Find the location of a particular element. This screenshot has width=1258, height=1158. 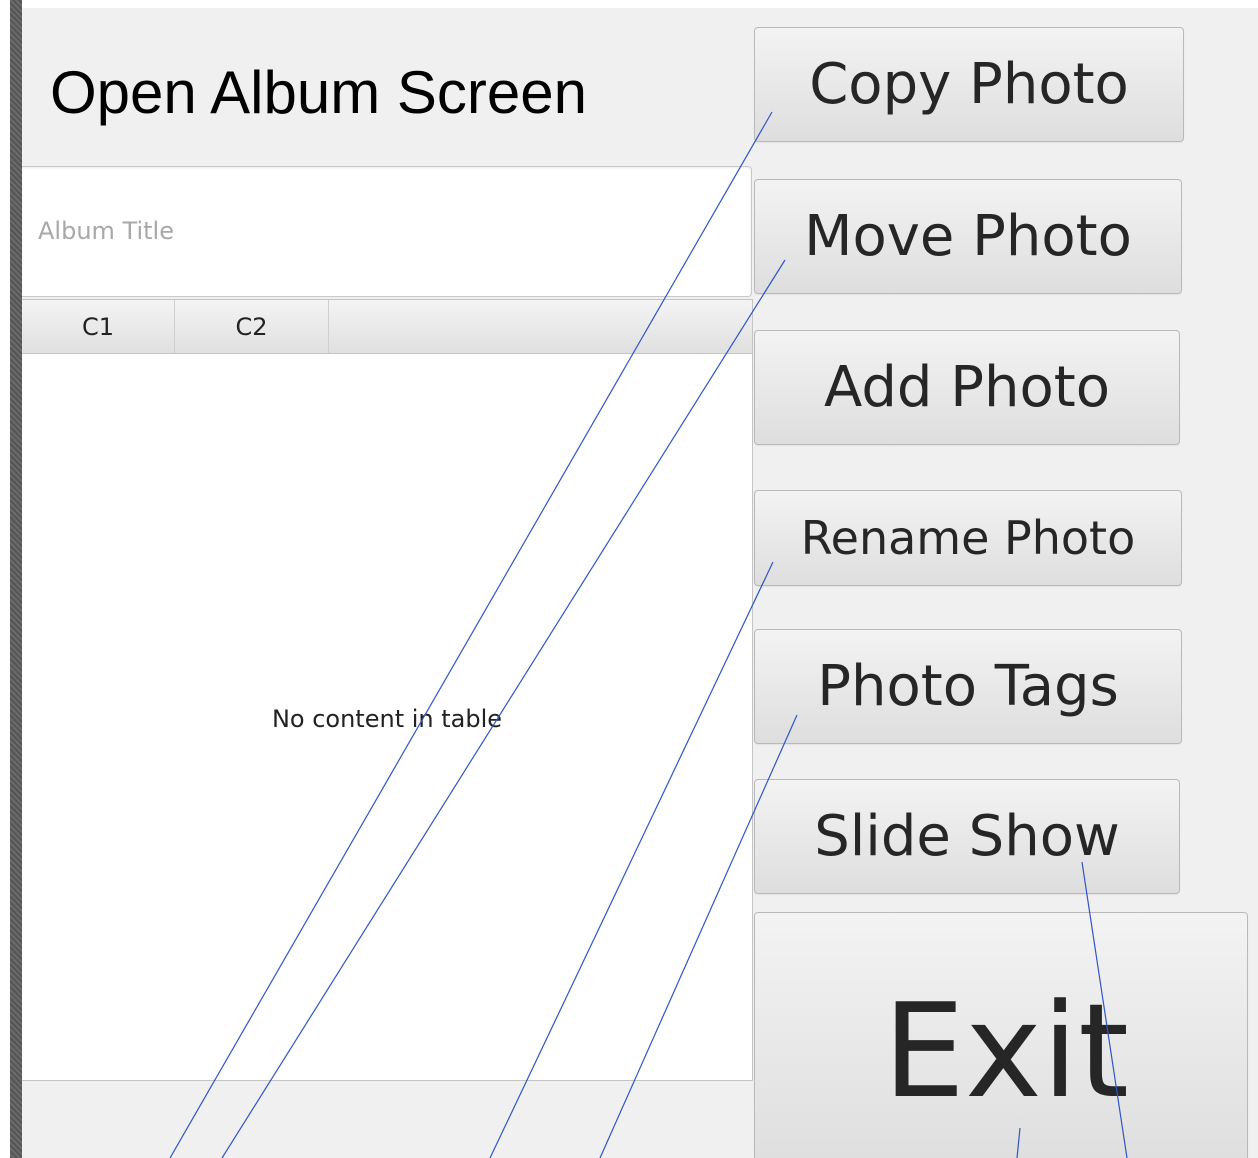

exit-button: Exit is located at coordinates (1001, 1035).